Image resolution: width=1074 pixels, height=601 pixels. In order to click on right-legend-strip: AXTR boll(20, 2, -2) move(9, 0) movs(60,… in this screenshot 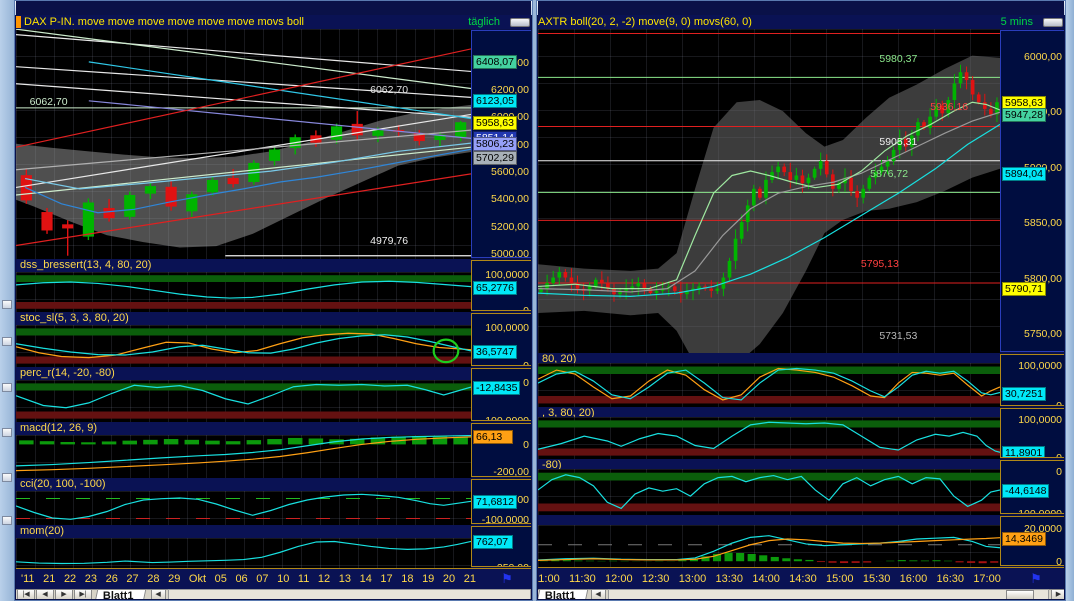, I will do `click(801, 22)`.